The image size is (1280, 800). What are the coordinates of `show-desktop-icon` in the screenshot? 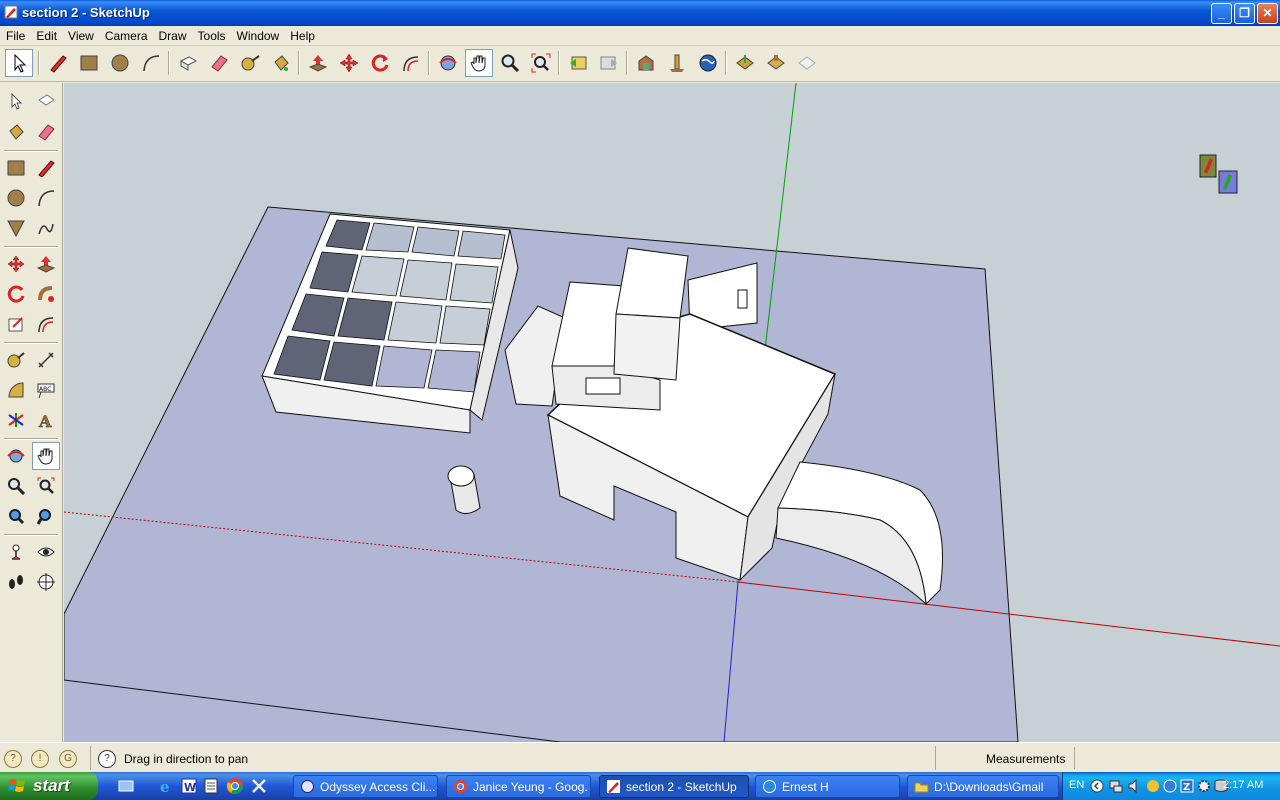 It's located at (126, 786).